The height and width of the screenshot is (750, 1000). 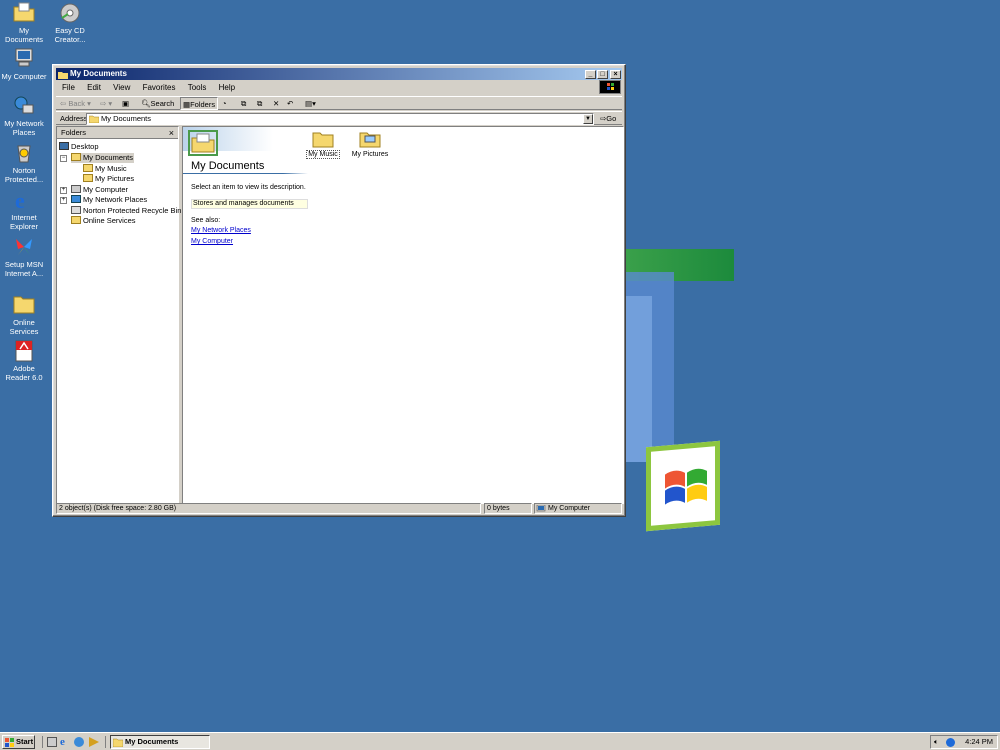 What do you see at coordinates (75, 103) in the screenshot?
I see `back-button: ⇦ Back ▾` at bounding box center [75, 103].